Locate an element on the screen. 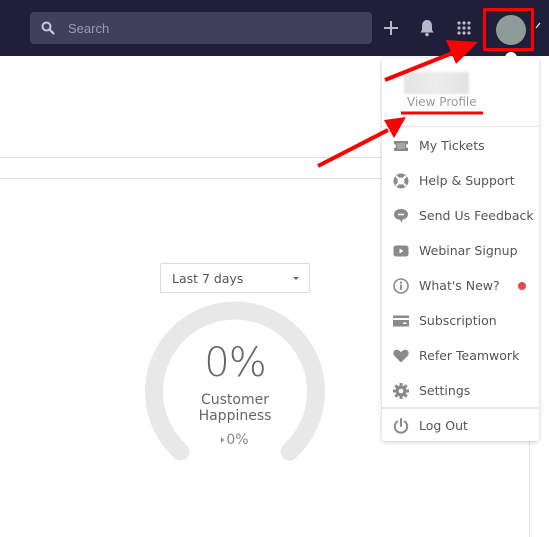 Image resolution: width=549 pixels, height=537 pixels. top-navigation-bar is located at coordinates (274, 28).